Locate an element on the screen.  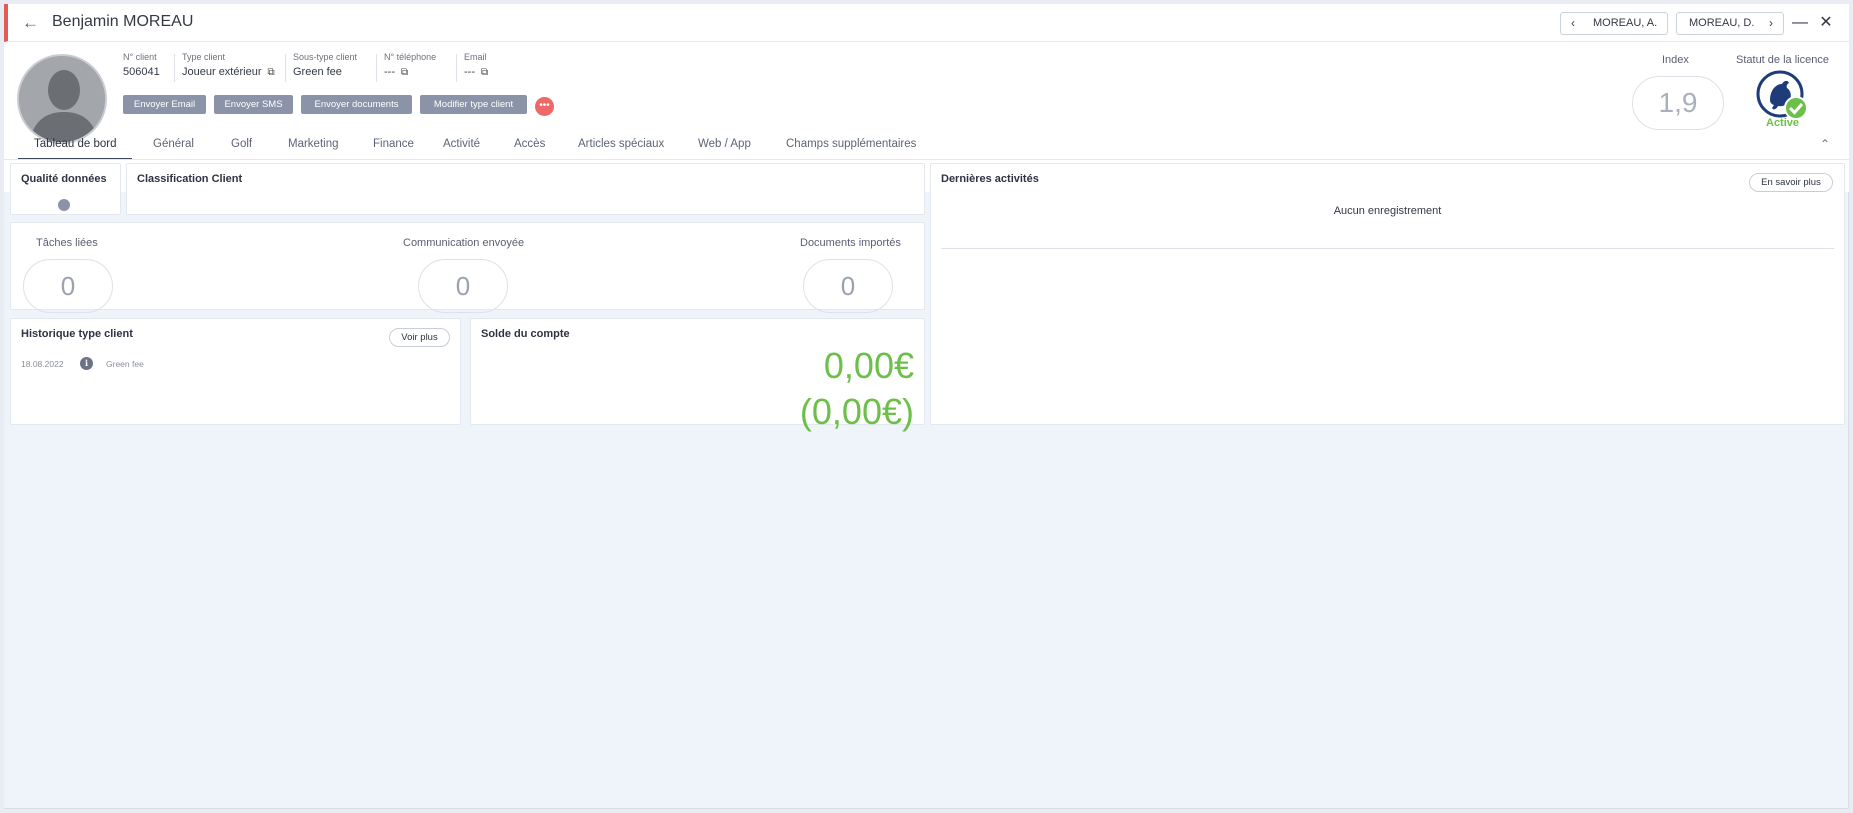
balance-title: Solde du compte is located at coordinates (525, 334).